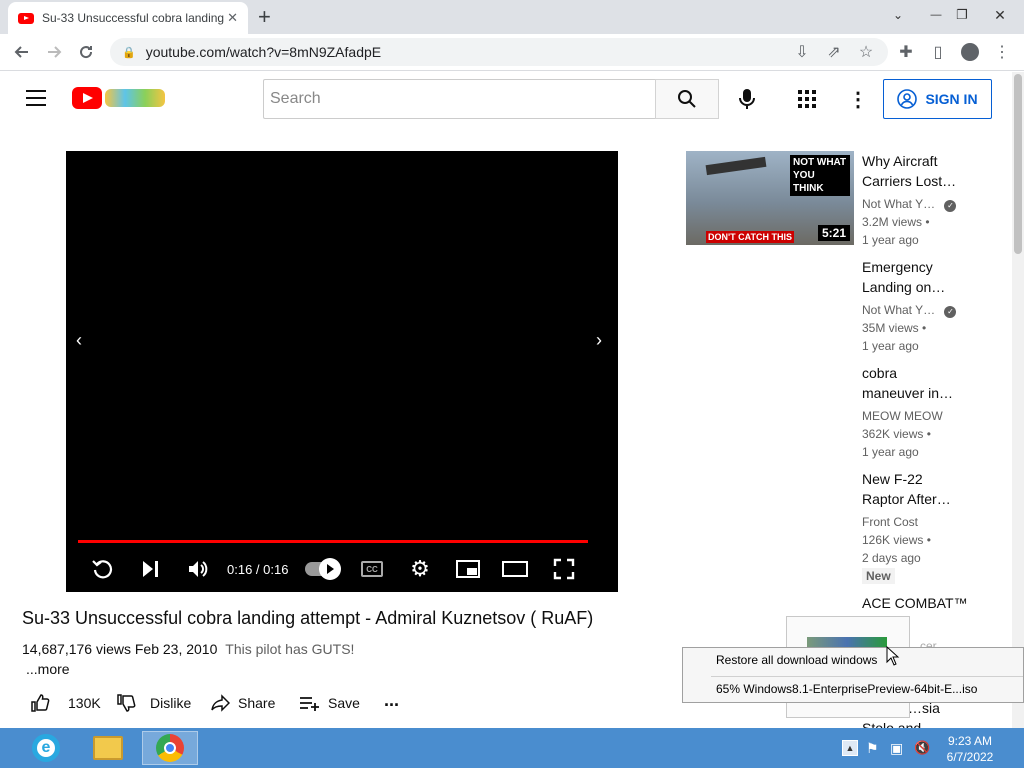  I want to click on next-video-icon, so click(150, 569).